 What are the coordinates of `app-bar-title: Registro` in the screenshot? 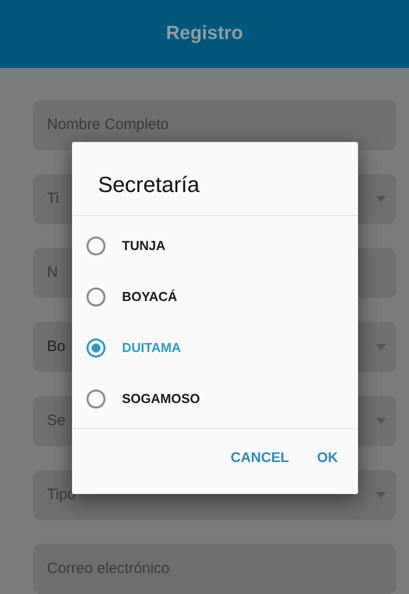 It's located at (205, 34).